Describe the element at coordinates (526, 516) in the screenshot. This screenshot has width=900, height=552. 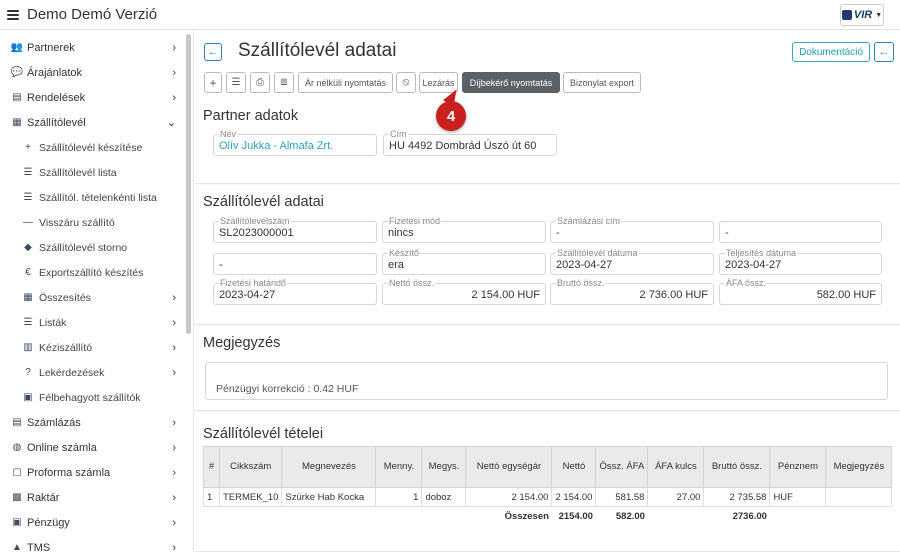
I see `total-cell: Összesen` at that location.